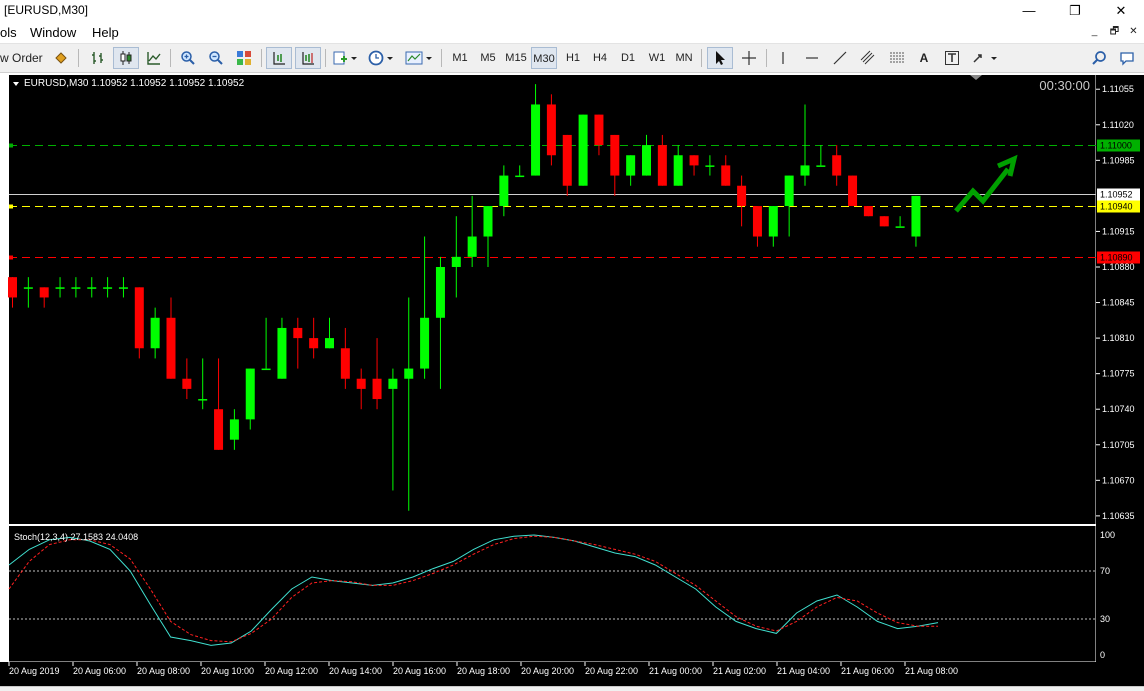  What do you see at coordinates (739, 671) in the screenshot?
I see `time-label: 21 Aug 02:00` at bounding box center [739, 671].